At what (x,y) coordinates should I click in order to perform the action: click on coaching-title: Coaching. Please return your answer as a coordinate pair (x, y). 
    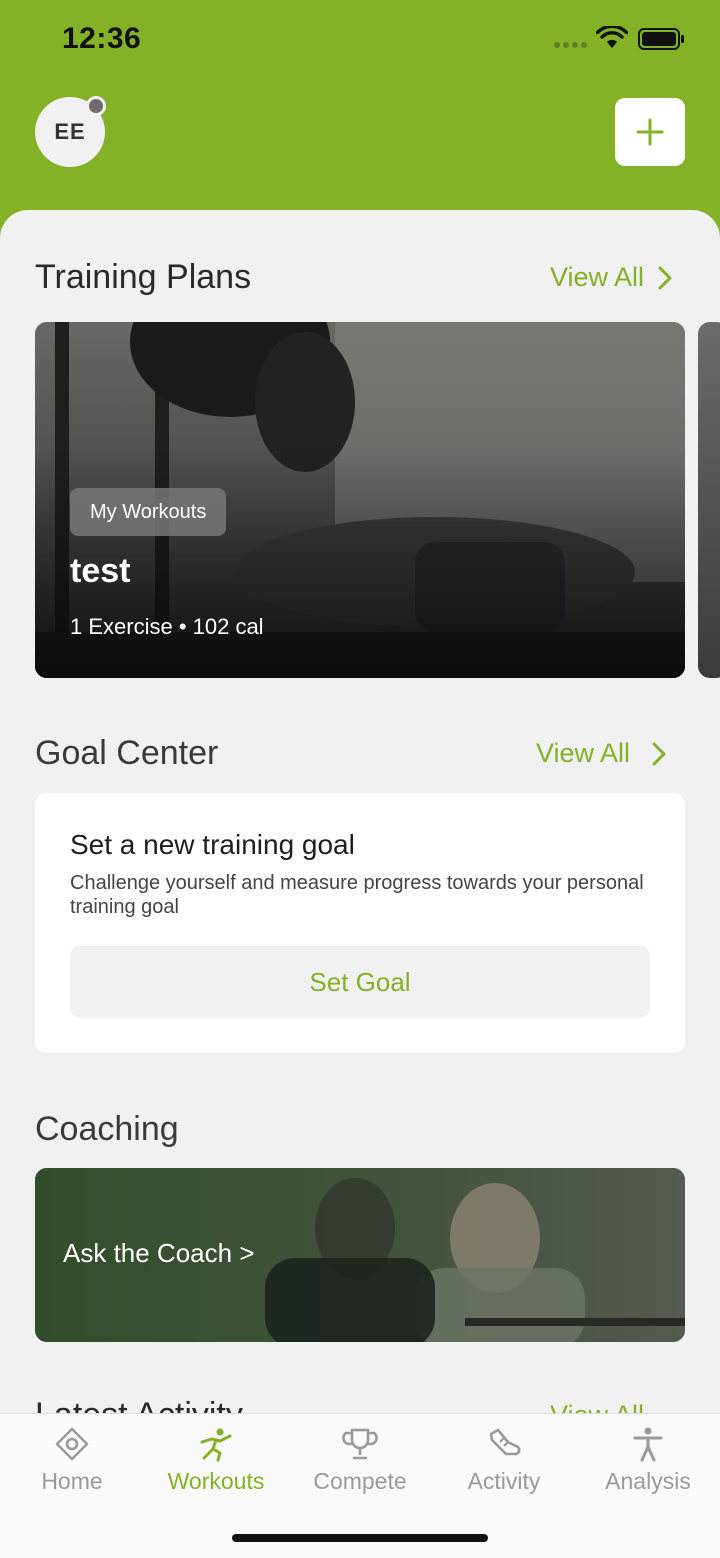
    Looking at the image, I should click on (107, 1129).